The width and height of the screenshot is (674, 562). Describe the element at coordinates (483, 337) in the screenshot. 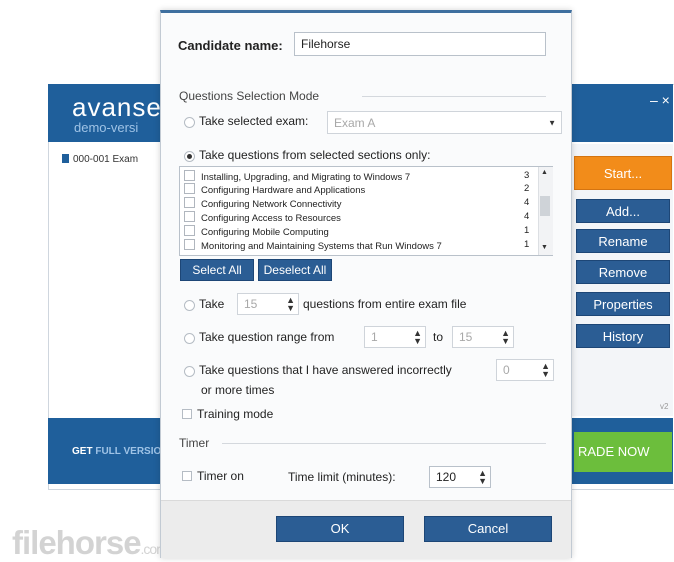

I see `range-to-stepper: 15 ▲ ▼` at that location.